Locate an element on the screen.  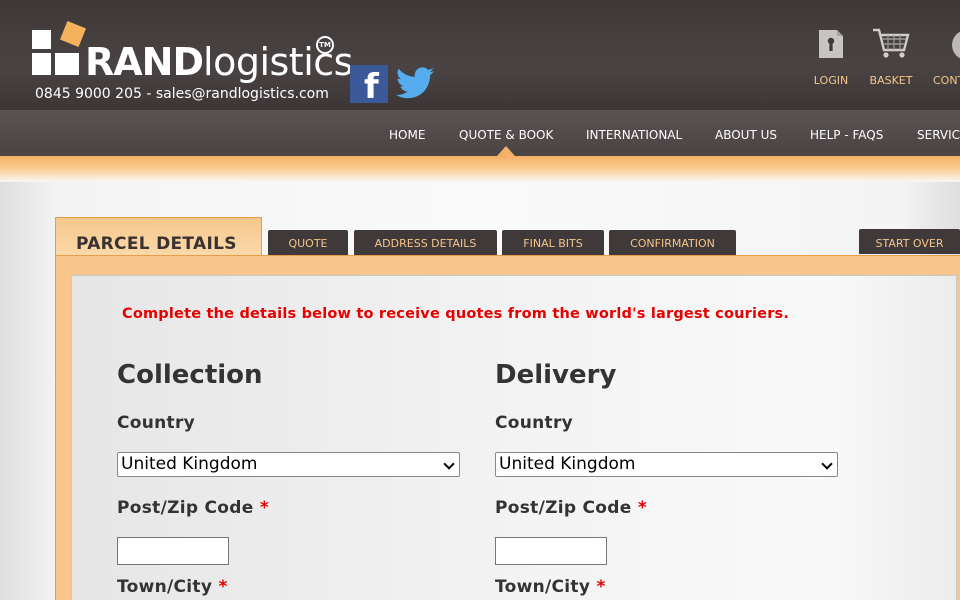
start-over-button: START OVER is located at coordinates (909, 241).